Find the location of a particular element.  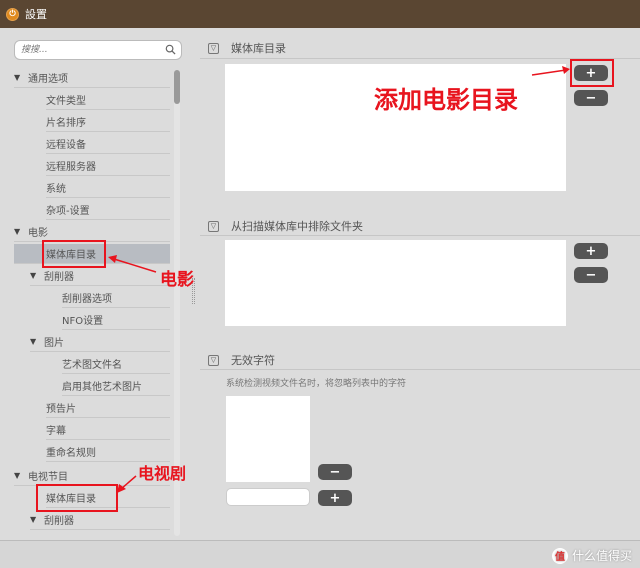

add-invalid-char-button: + is located at coordinates (335, 498).